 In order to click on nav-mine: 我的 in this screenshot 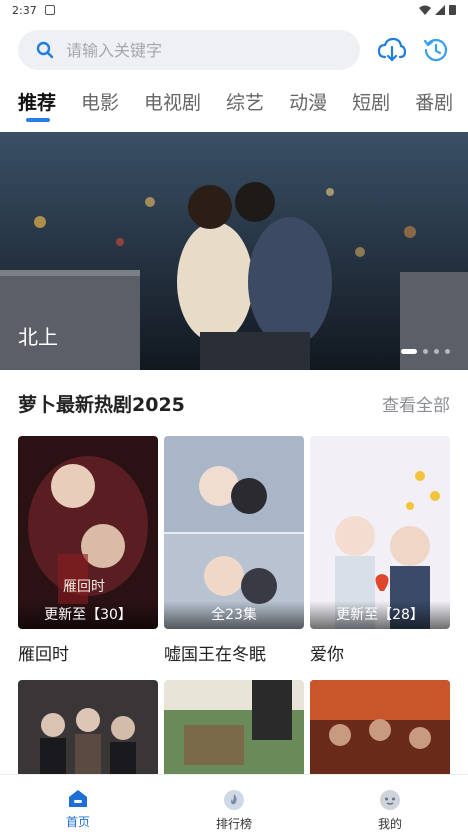, I will do `click(390, 803)`.